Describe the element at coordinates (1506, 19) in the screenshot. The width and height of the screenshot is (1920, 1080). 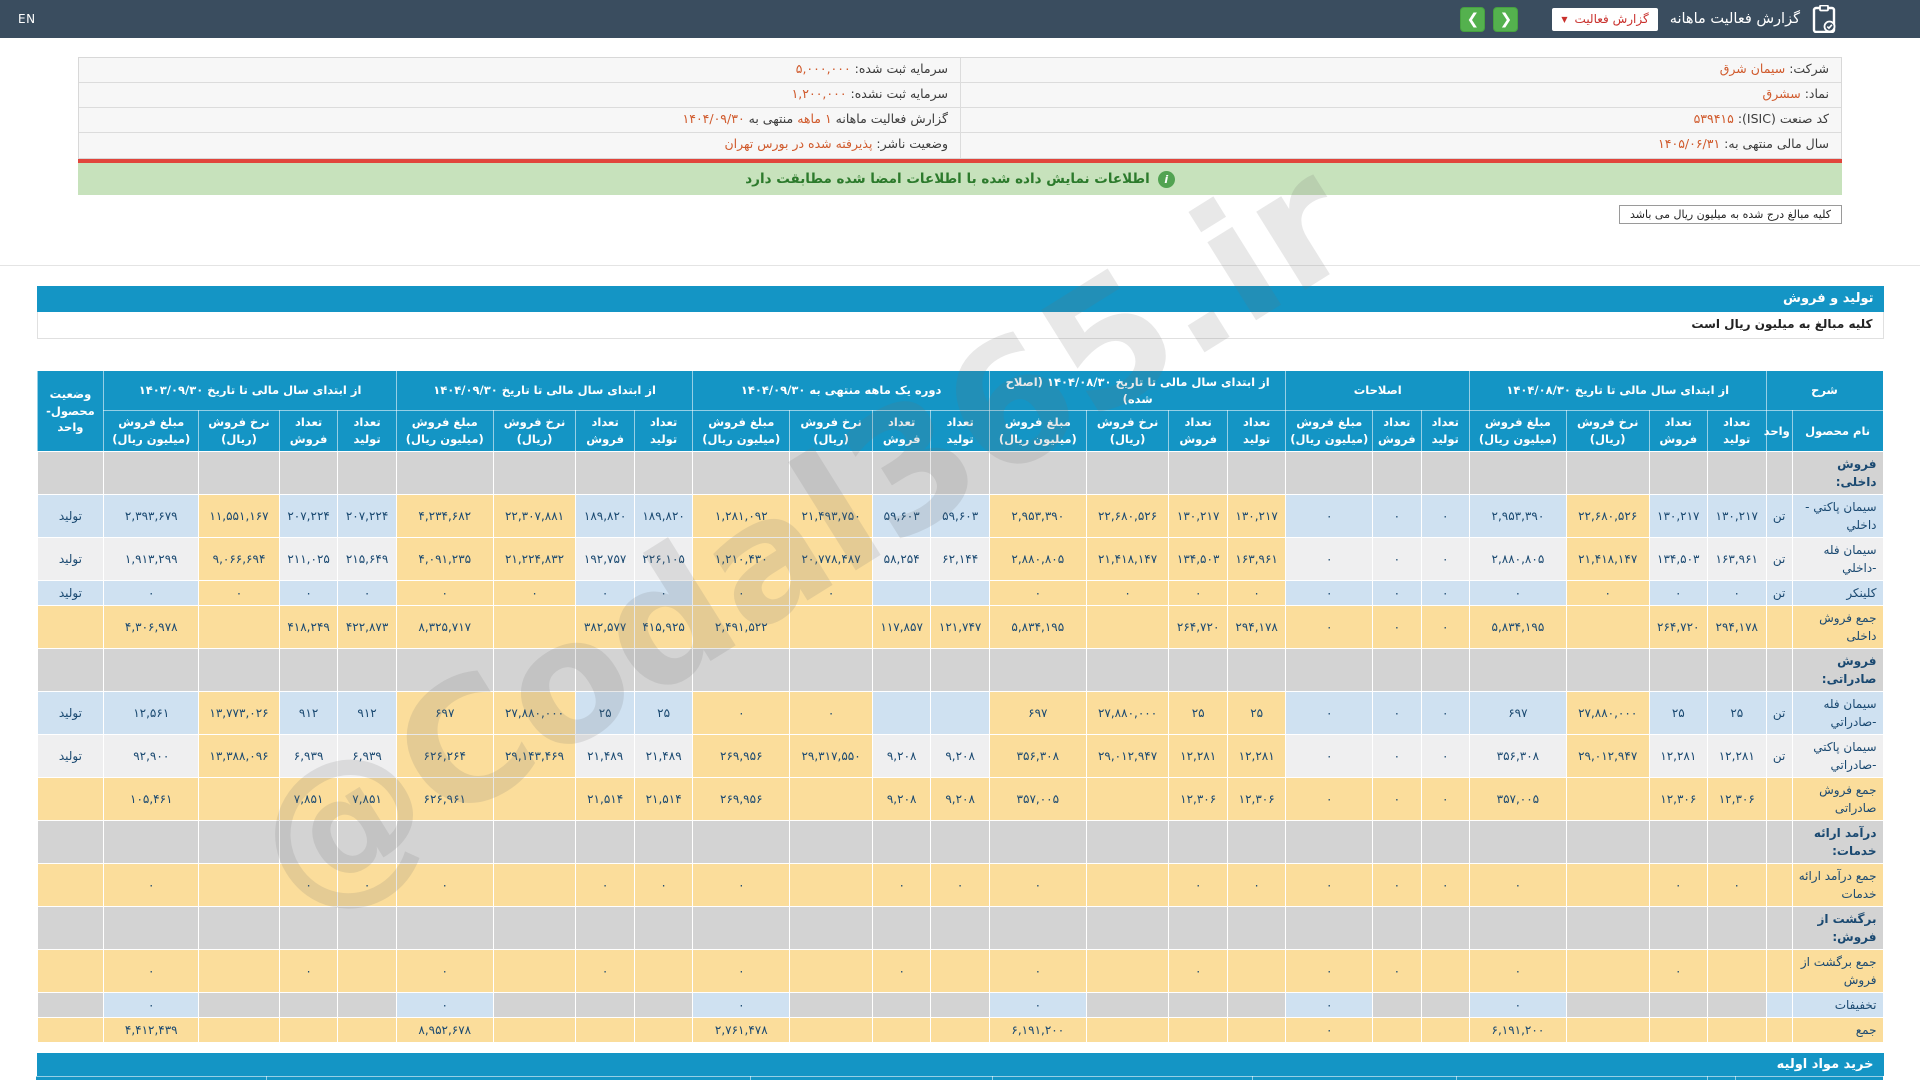
I see `nav-next-button: ❯` at that location.